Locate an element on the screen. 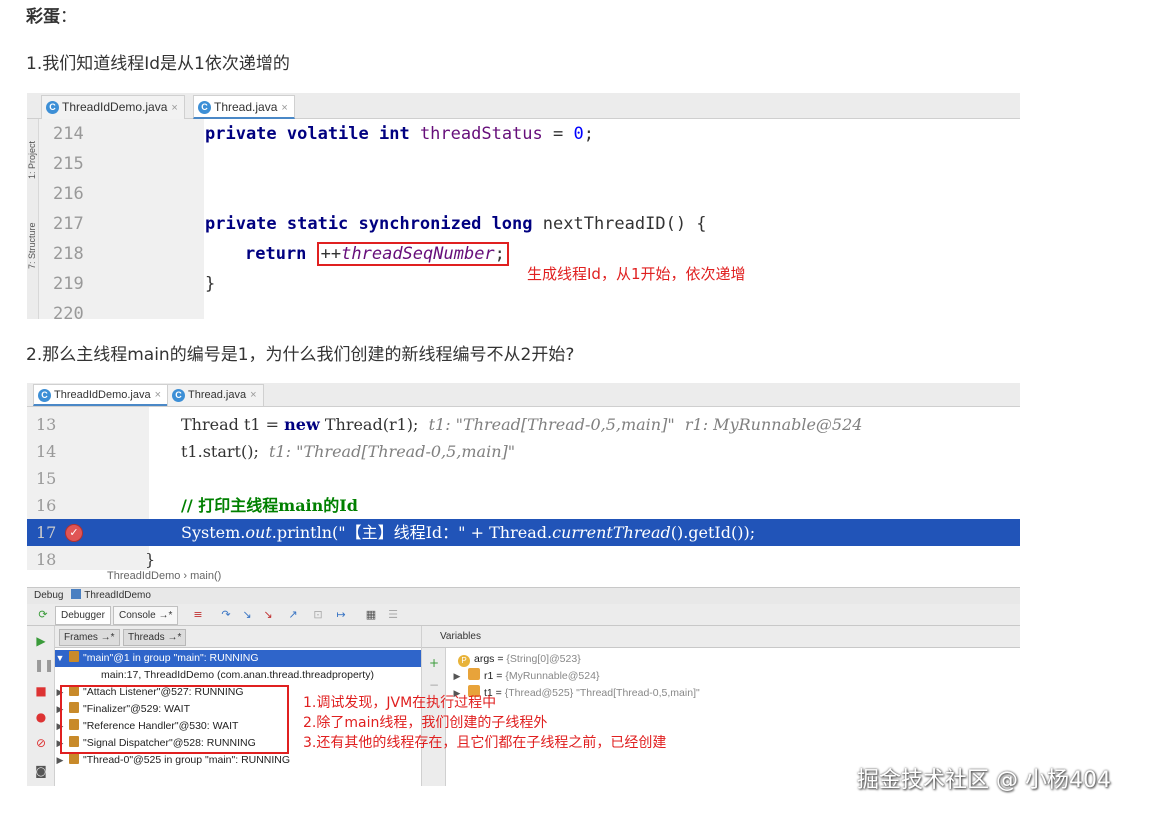 This screenshot has height=813, width=1157. easter-egg-heading: 彩蛋： is located at coordinates (51, 14).